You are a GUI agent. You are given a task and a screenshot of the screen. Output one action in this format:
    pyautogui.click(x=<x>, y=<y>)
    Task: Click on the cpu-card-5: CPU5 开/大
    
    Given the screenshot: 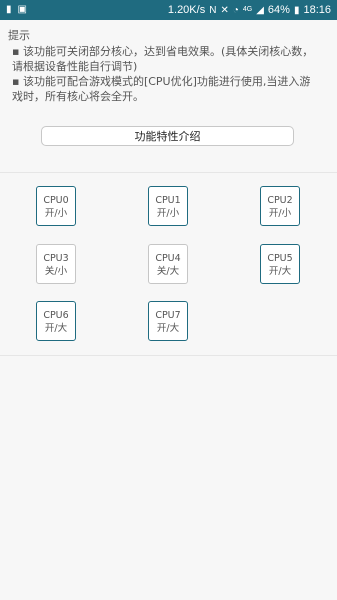 What is the action you would take?
    pyautogui.click(x=280, y=264)
    